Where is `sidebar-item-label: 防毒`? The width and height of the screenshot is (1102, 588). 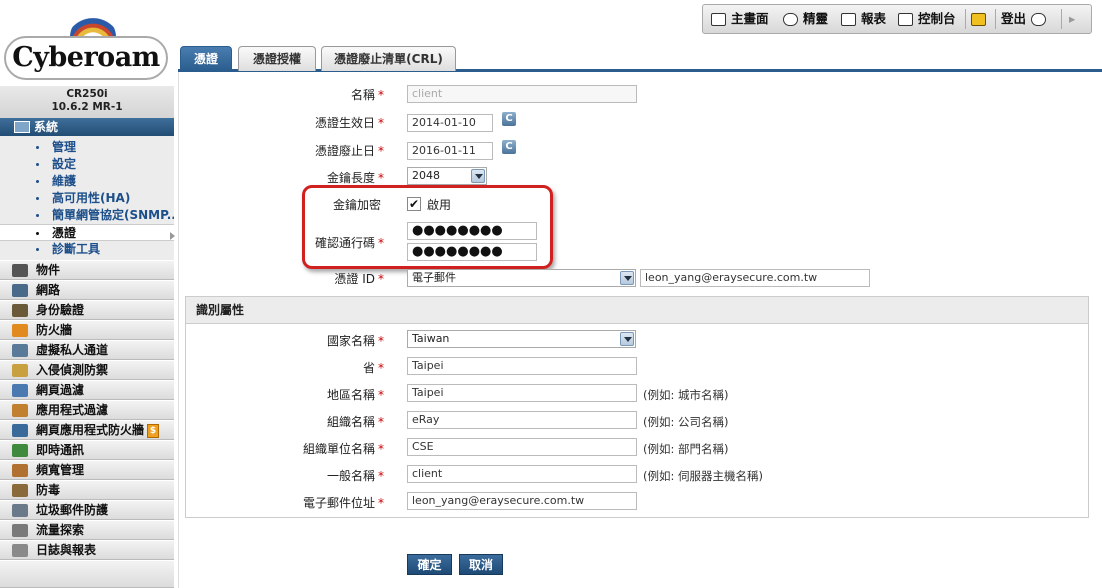
sidebar-item-label: 防毒 is located at coordinates (48, 490).